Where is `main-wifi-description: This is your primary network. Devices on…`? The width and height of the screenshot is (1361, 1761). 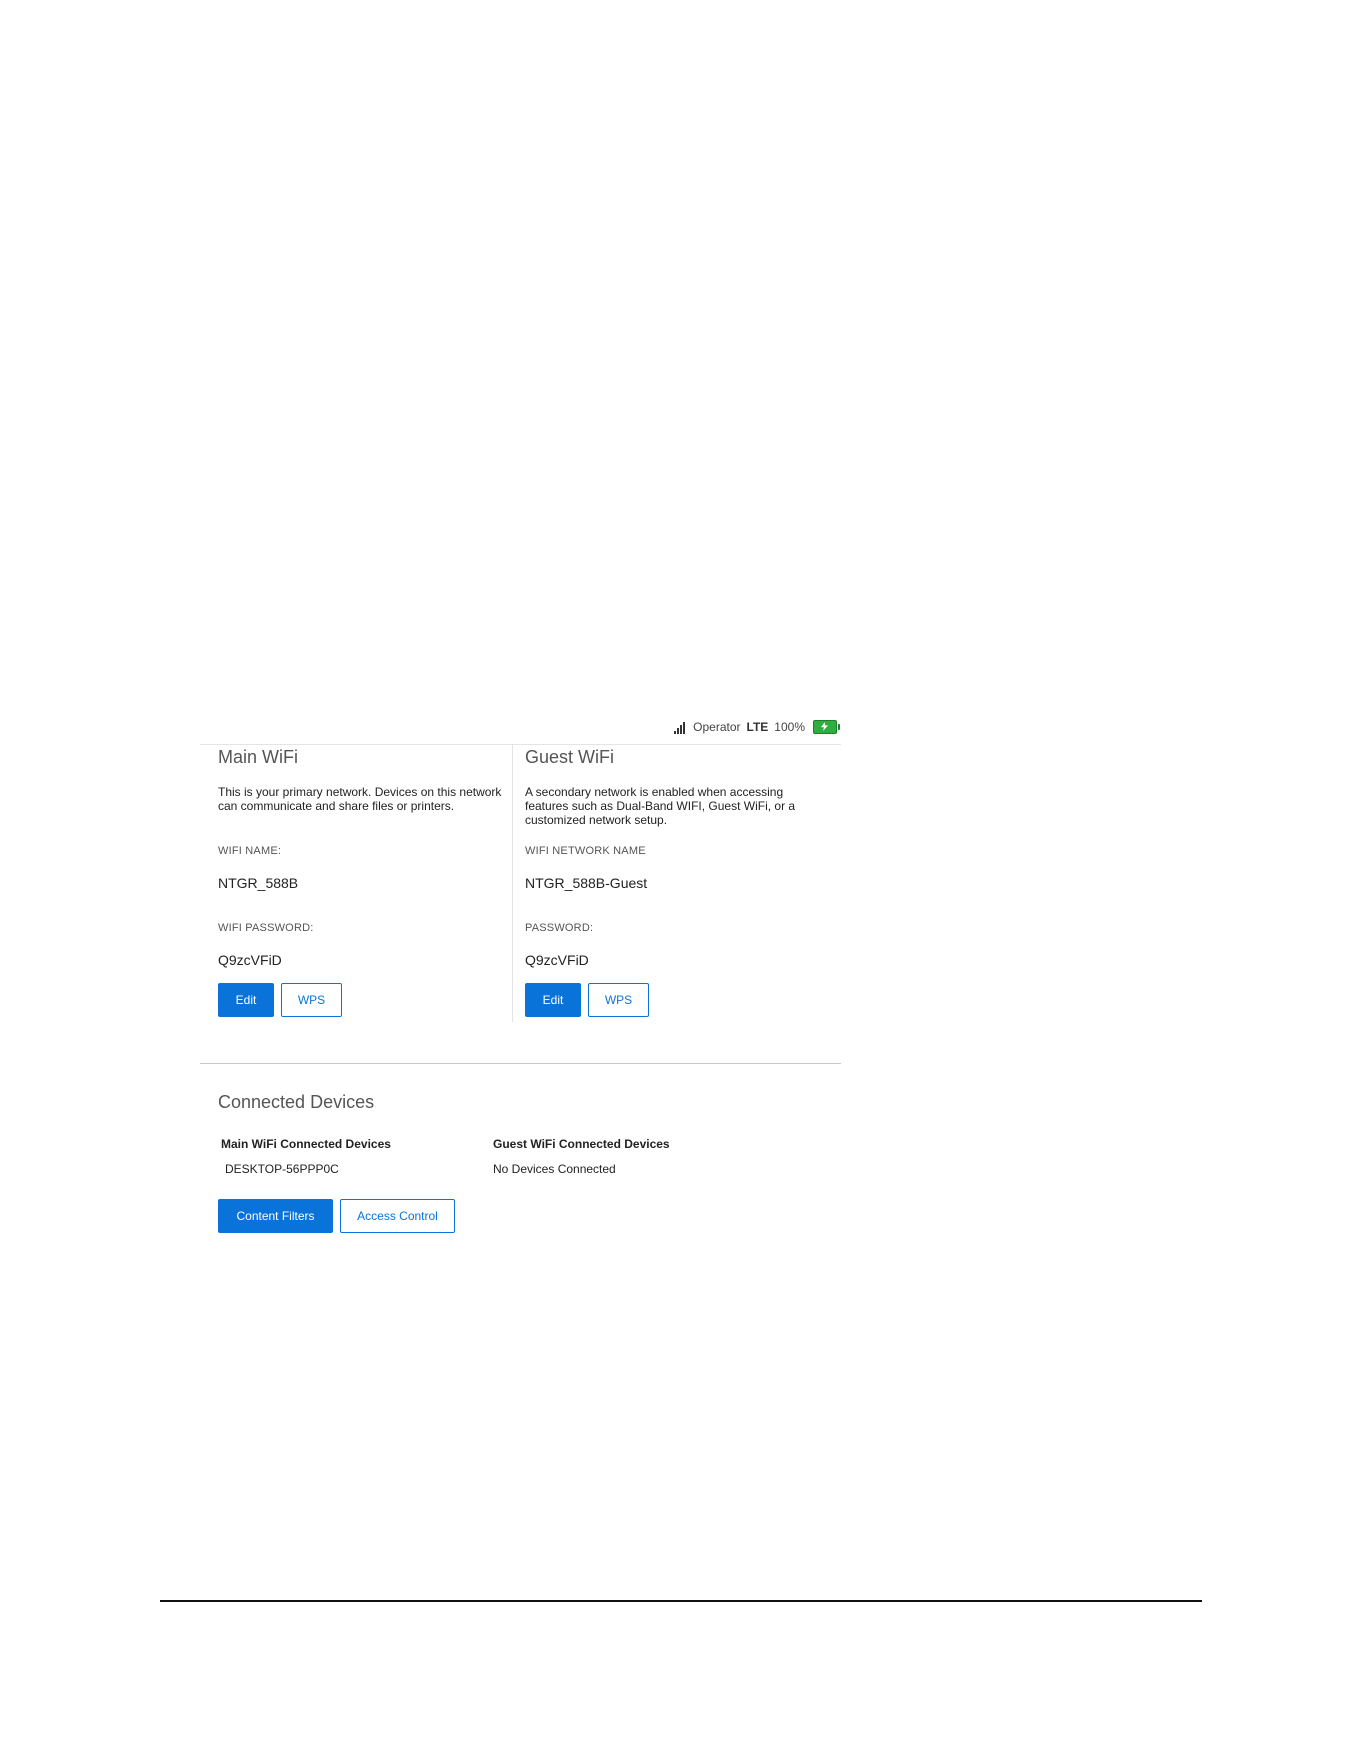 main-wifi-description: This is your primary network. Devices on… is located at coordinates (360, 799).